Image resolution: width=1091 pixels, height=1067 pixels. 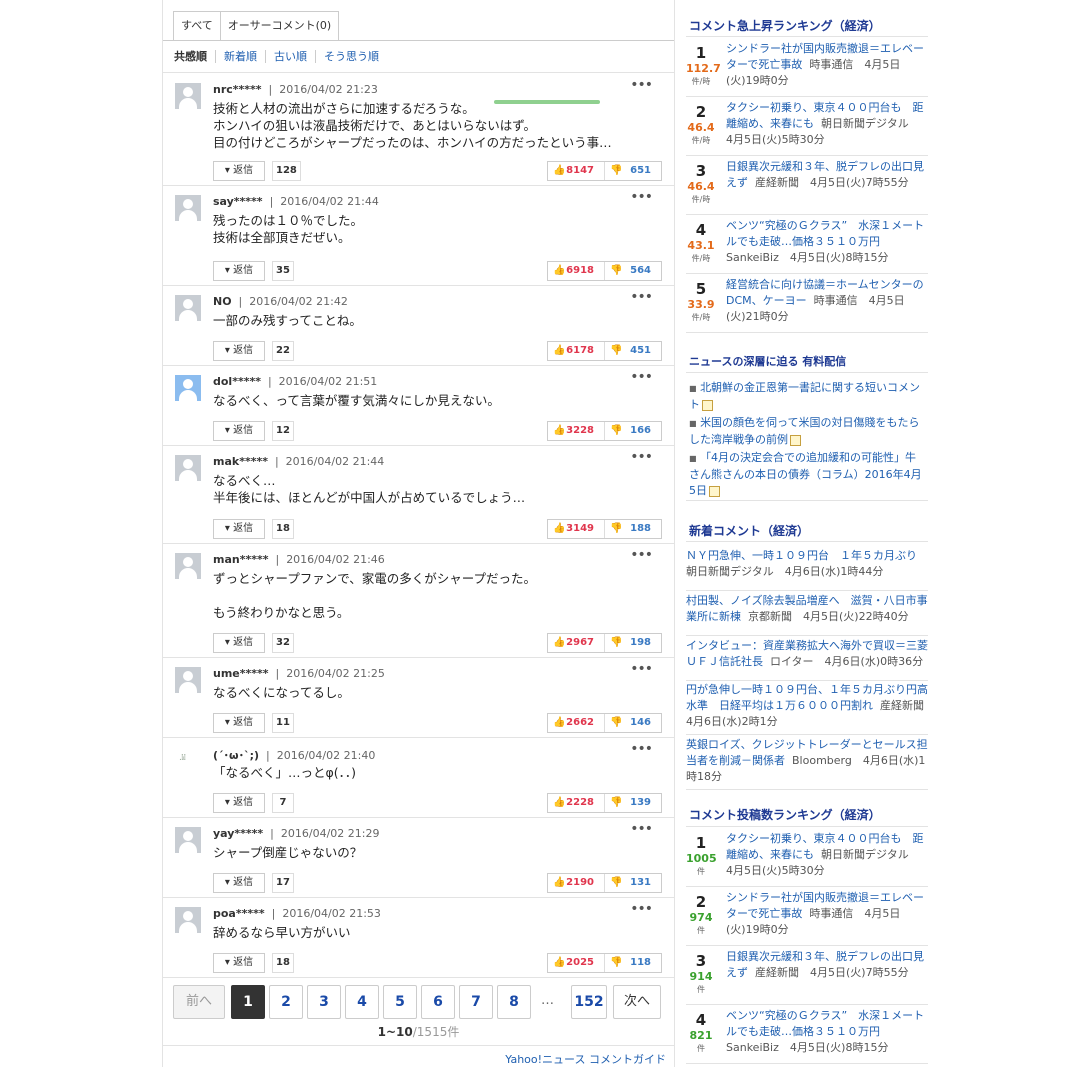 I want to click on comment-user: NO, so click(x=222, y=301).